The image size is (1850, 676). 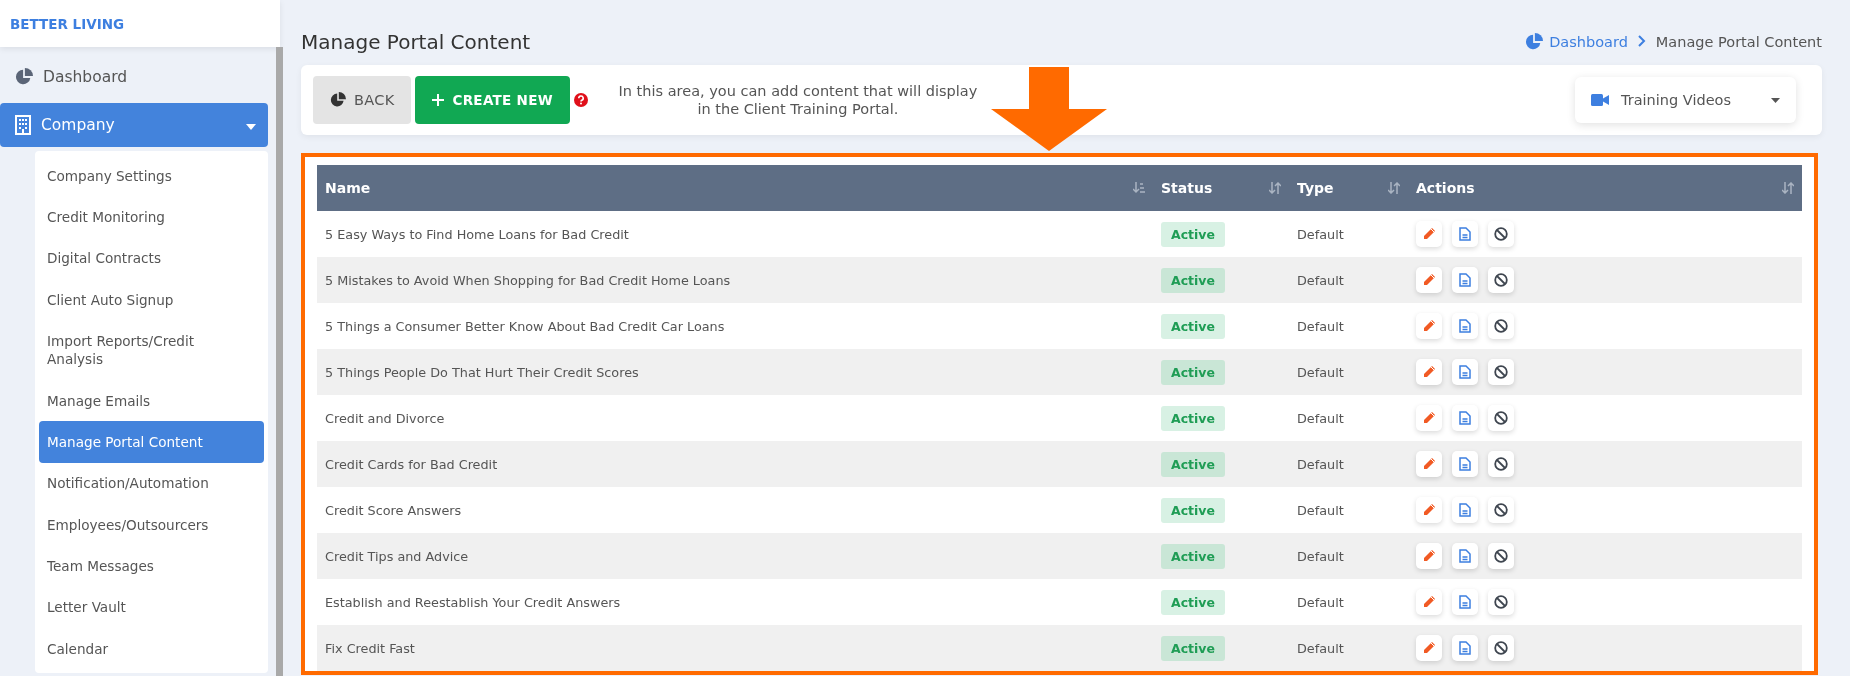 I want to click on submenu-item: Company Settings, so click(x=147, y=176).